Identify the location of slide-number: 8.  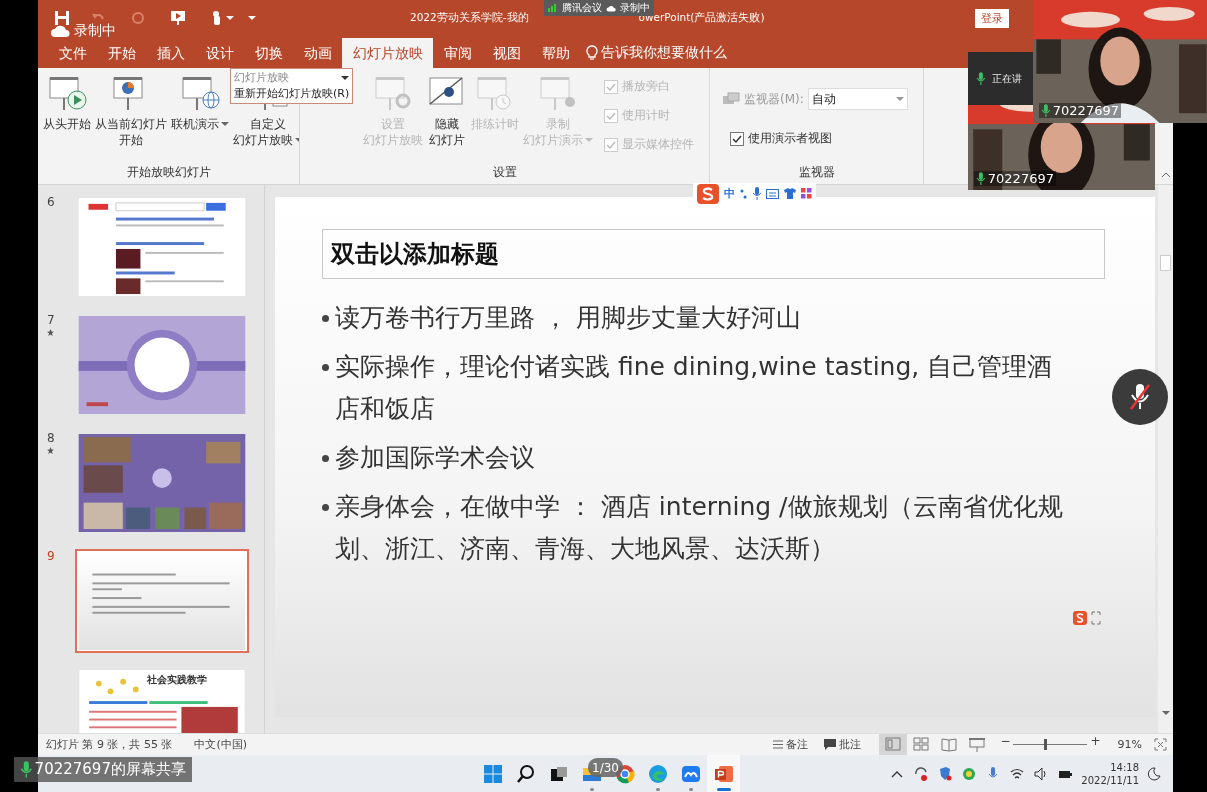
(51, 438).